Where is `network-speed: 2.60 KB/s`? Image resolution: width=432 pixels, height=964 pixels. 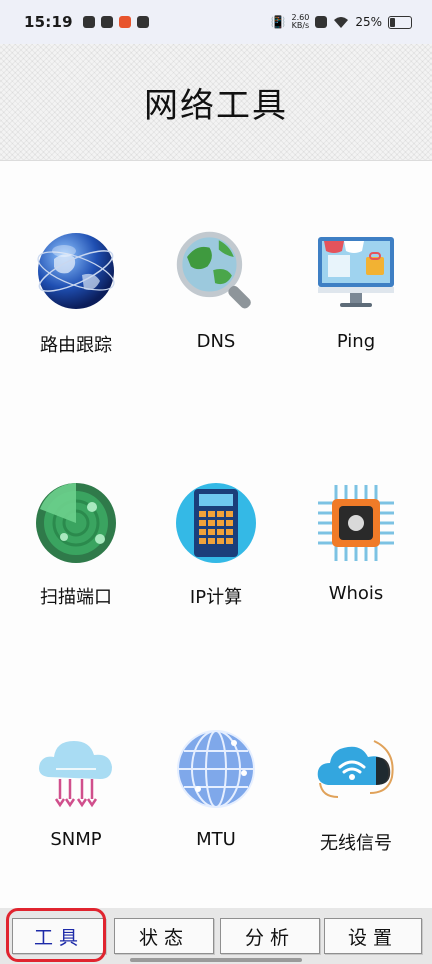
network-speed: 2.60 KB/s is located at coordinates (301, 22).